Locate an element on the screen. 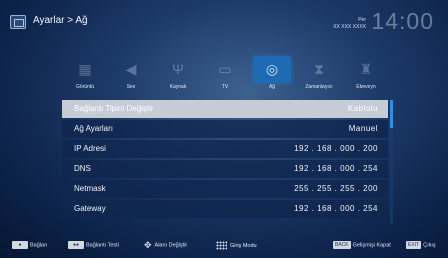 This screenshot has width=448, height=258. date-day: Per is located at coordinates (362, 20).